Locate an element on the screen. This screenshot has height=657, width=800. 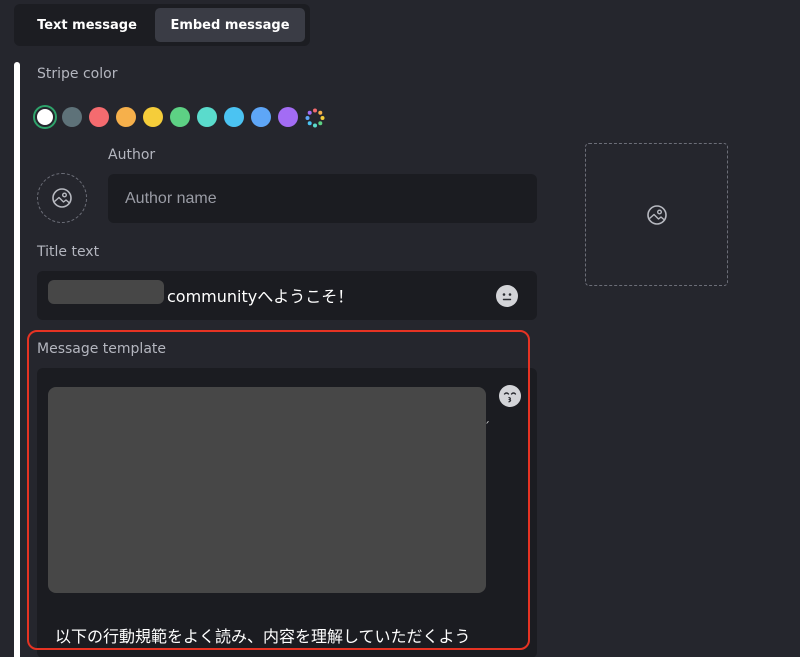
stripe-color-label: Stripe color is located at coordinates (77, 74).